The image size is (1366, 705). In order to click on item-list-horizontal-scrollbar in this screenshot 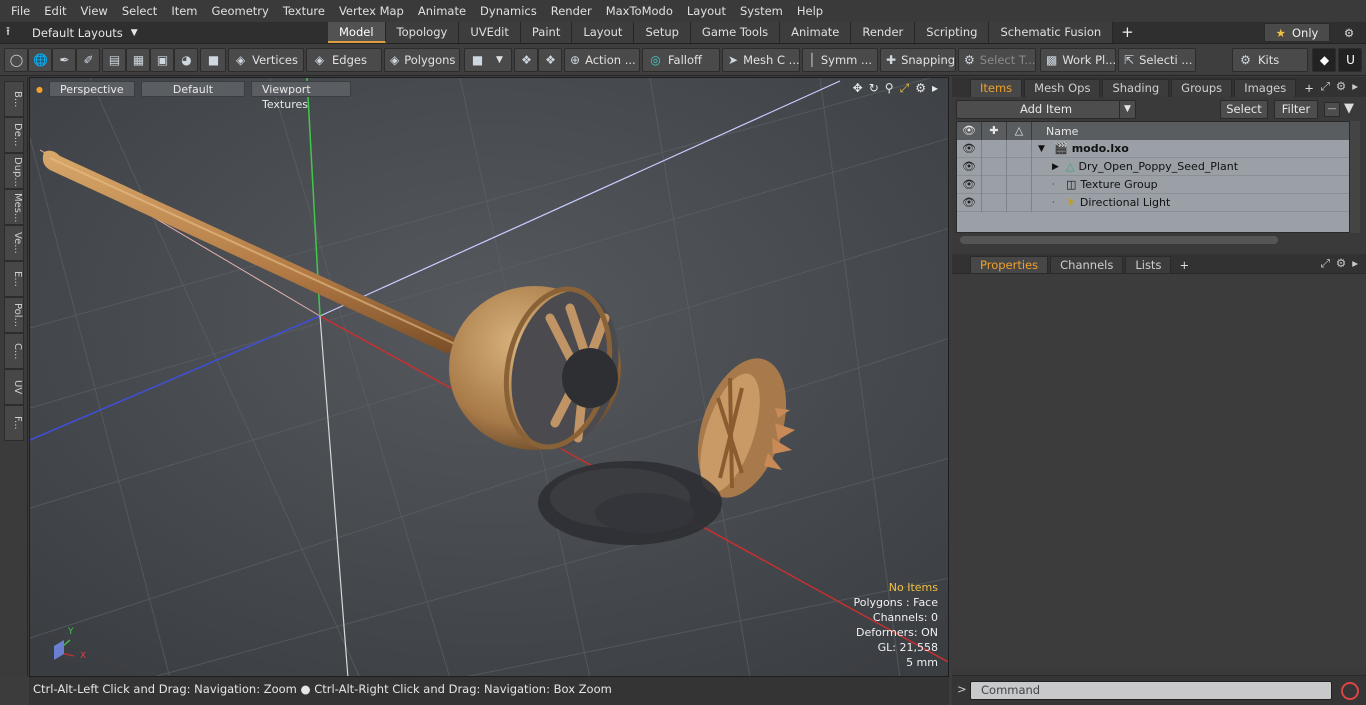, I will do `click(1153, 240)`.